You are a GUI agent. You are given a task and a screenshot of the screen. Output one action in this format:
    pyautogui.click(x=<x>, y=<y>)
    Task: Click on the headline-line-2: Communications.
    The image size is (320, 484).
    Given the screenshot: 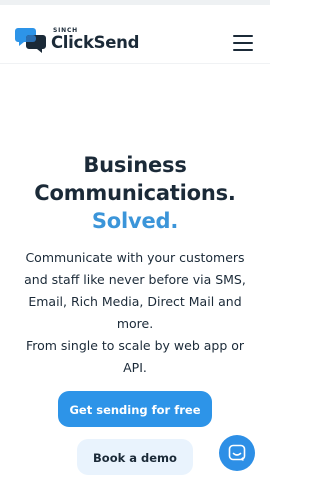 What is the action you would take?
    pyautogui.click(x=135, y=193)
    